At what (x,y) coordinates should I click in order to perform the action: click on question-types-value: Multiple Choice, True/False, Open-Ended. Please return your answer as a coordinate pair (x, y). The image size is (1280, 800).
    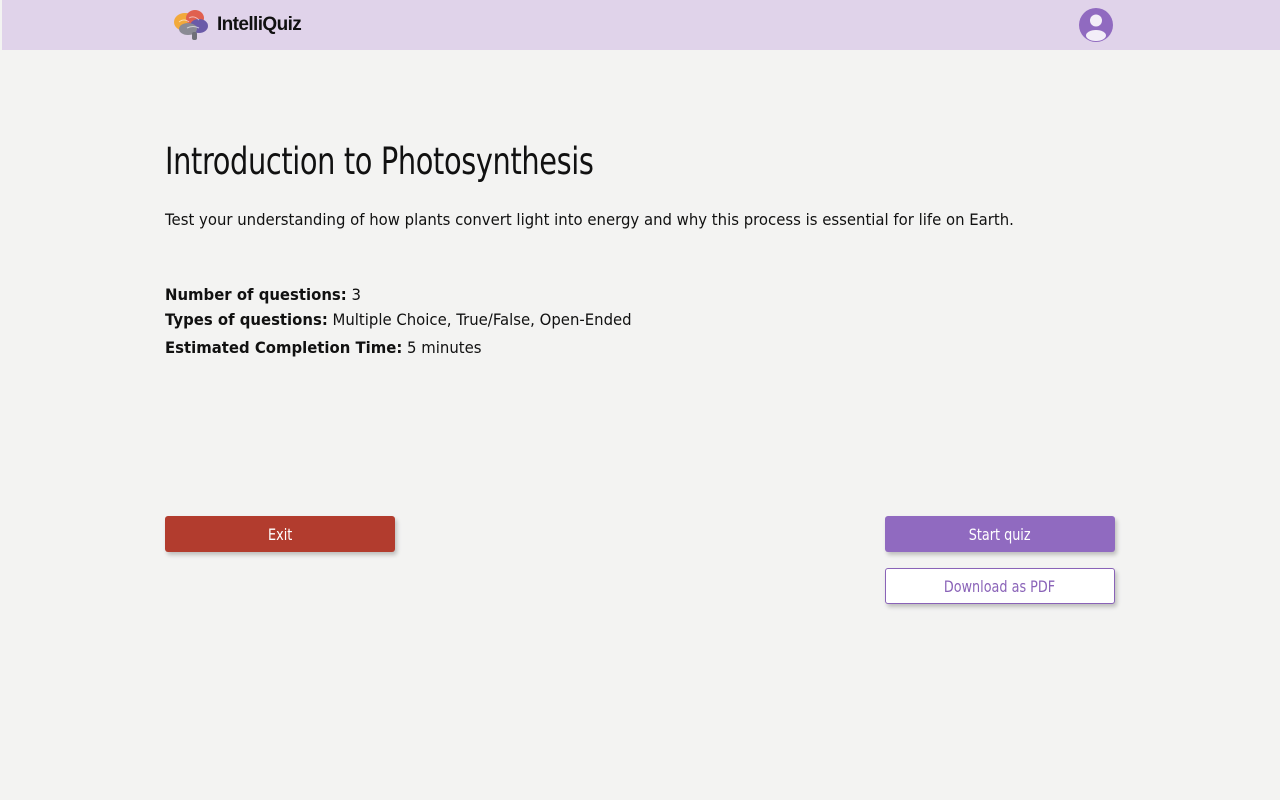
    Looking at the image, I should click on (482, 319).